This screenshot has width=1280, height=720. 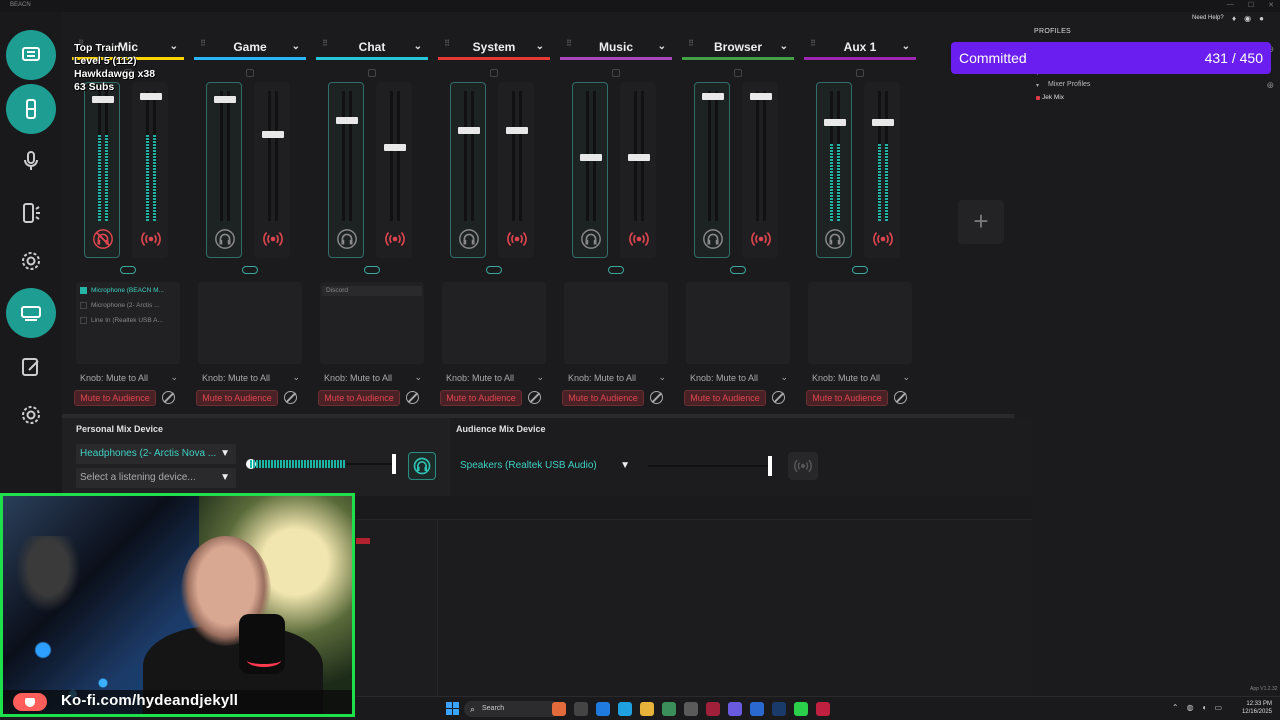 What do you see at coordinates (1271, 5) in the screenshot?
I see `close-button: ✕` at bounding box center [1271, 5].